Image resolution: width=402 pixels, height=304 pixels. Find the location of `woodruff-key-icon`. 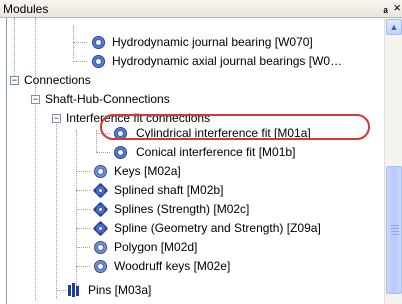

woodruff-key-icon is located at coordinates (100, 266).